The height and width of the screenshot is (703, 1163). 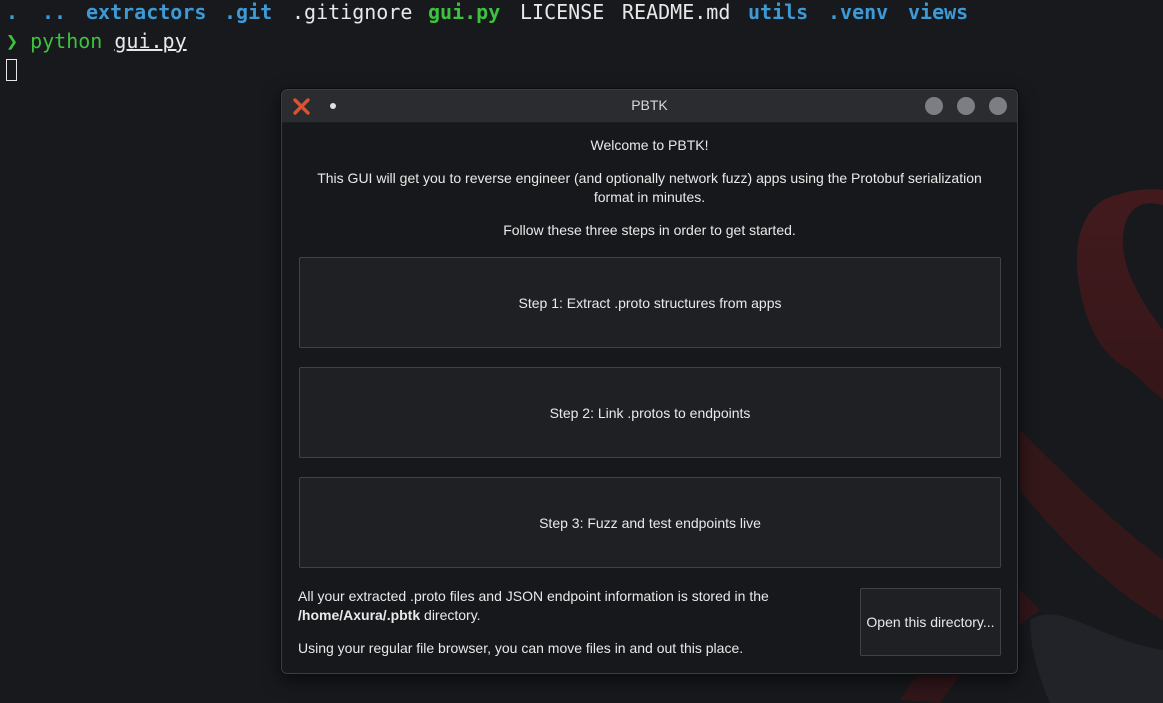 I want to click on titlebar: PBTK, so click(x=649, y=106).